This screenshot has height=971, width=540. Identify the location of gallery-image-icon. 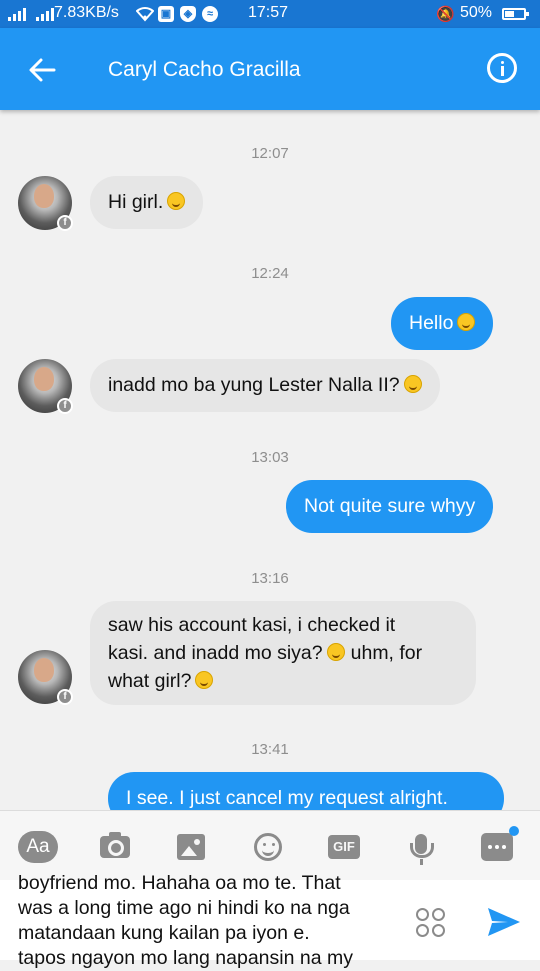
(191, 847).